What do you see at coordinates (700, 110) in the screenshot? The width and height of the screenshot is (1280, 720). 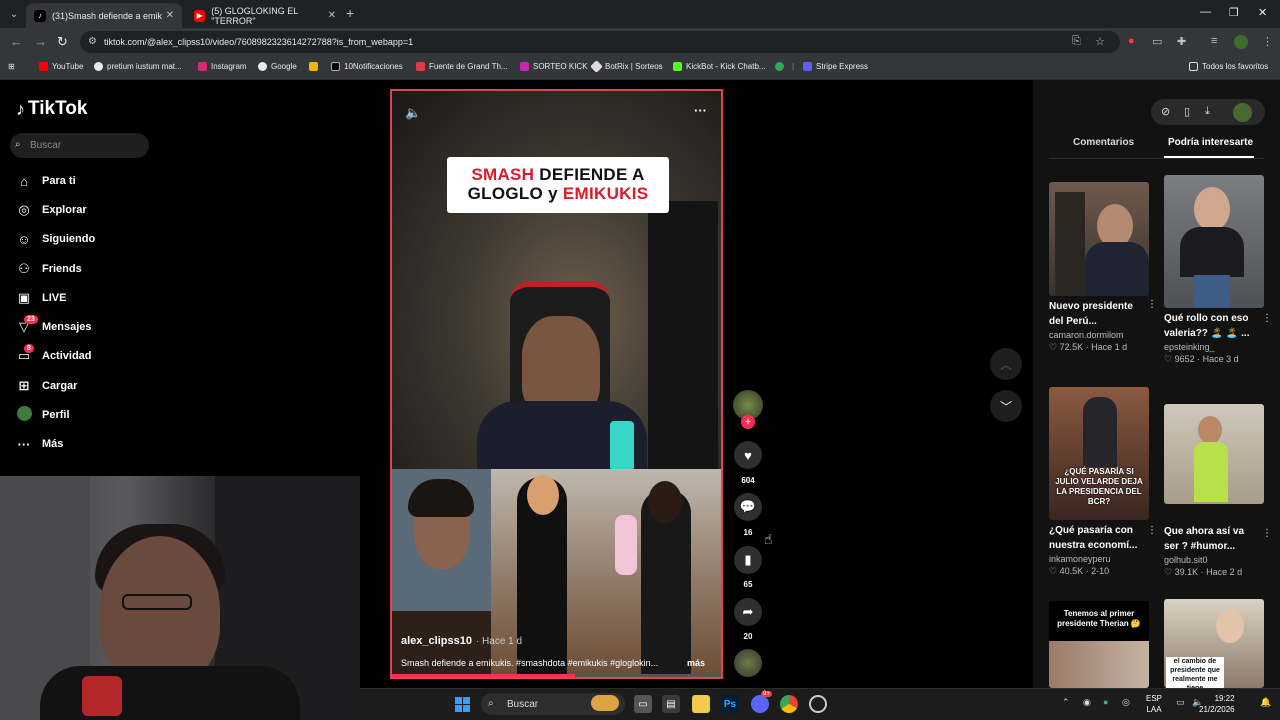 I see `more-options-icon: ···` at bounding box center [700, 110].